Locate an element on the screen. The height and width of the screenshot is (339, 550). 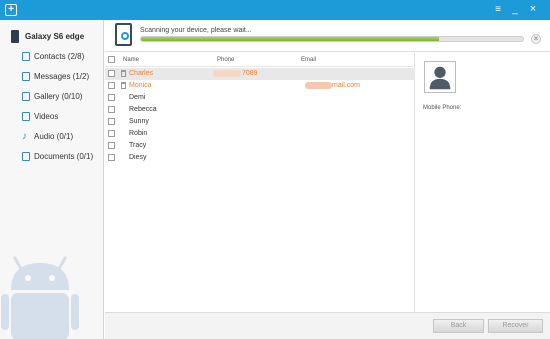
documents-icon is located at coordinates (26, 156).